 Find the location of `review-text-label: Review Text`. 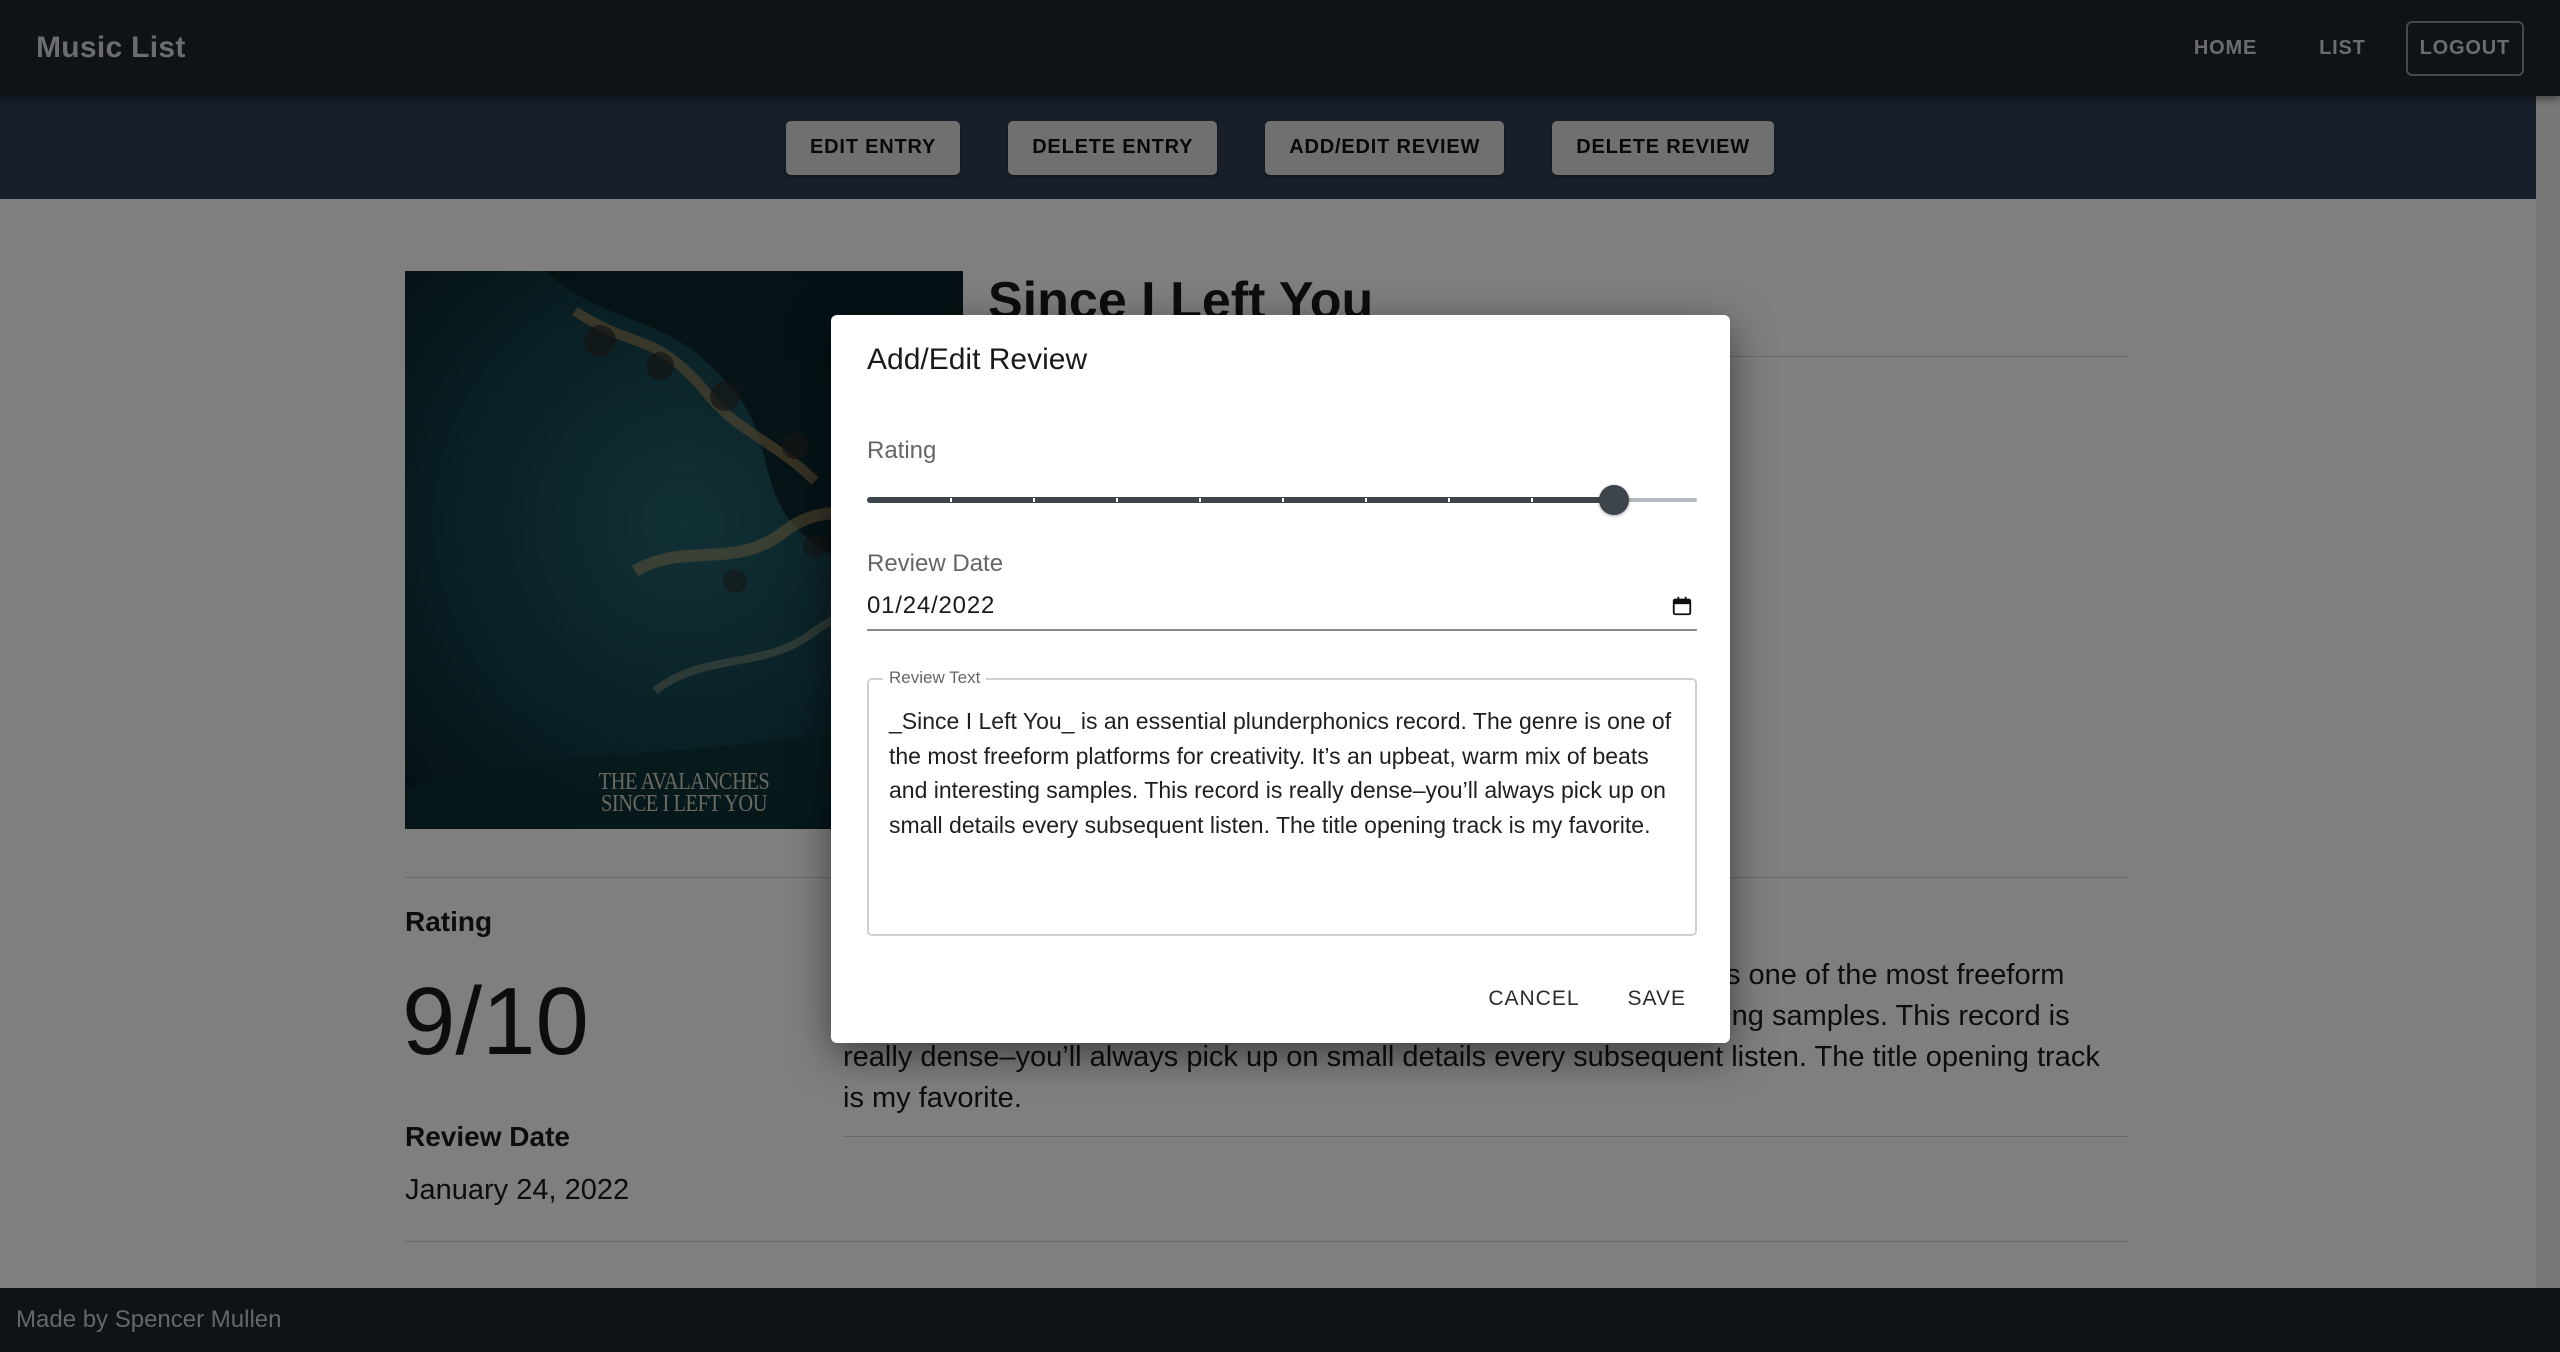

review-text-label: Review Text is located at coordinates (935, 678).